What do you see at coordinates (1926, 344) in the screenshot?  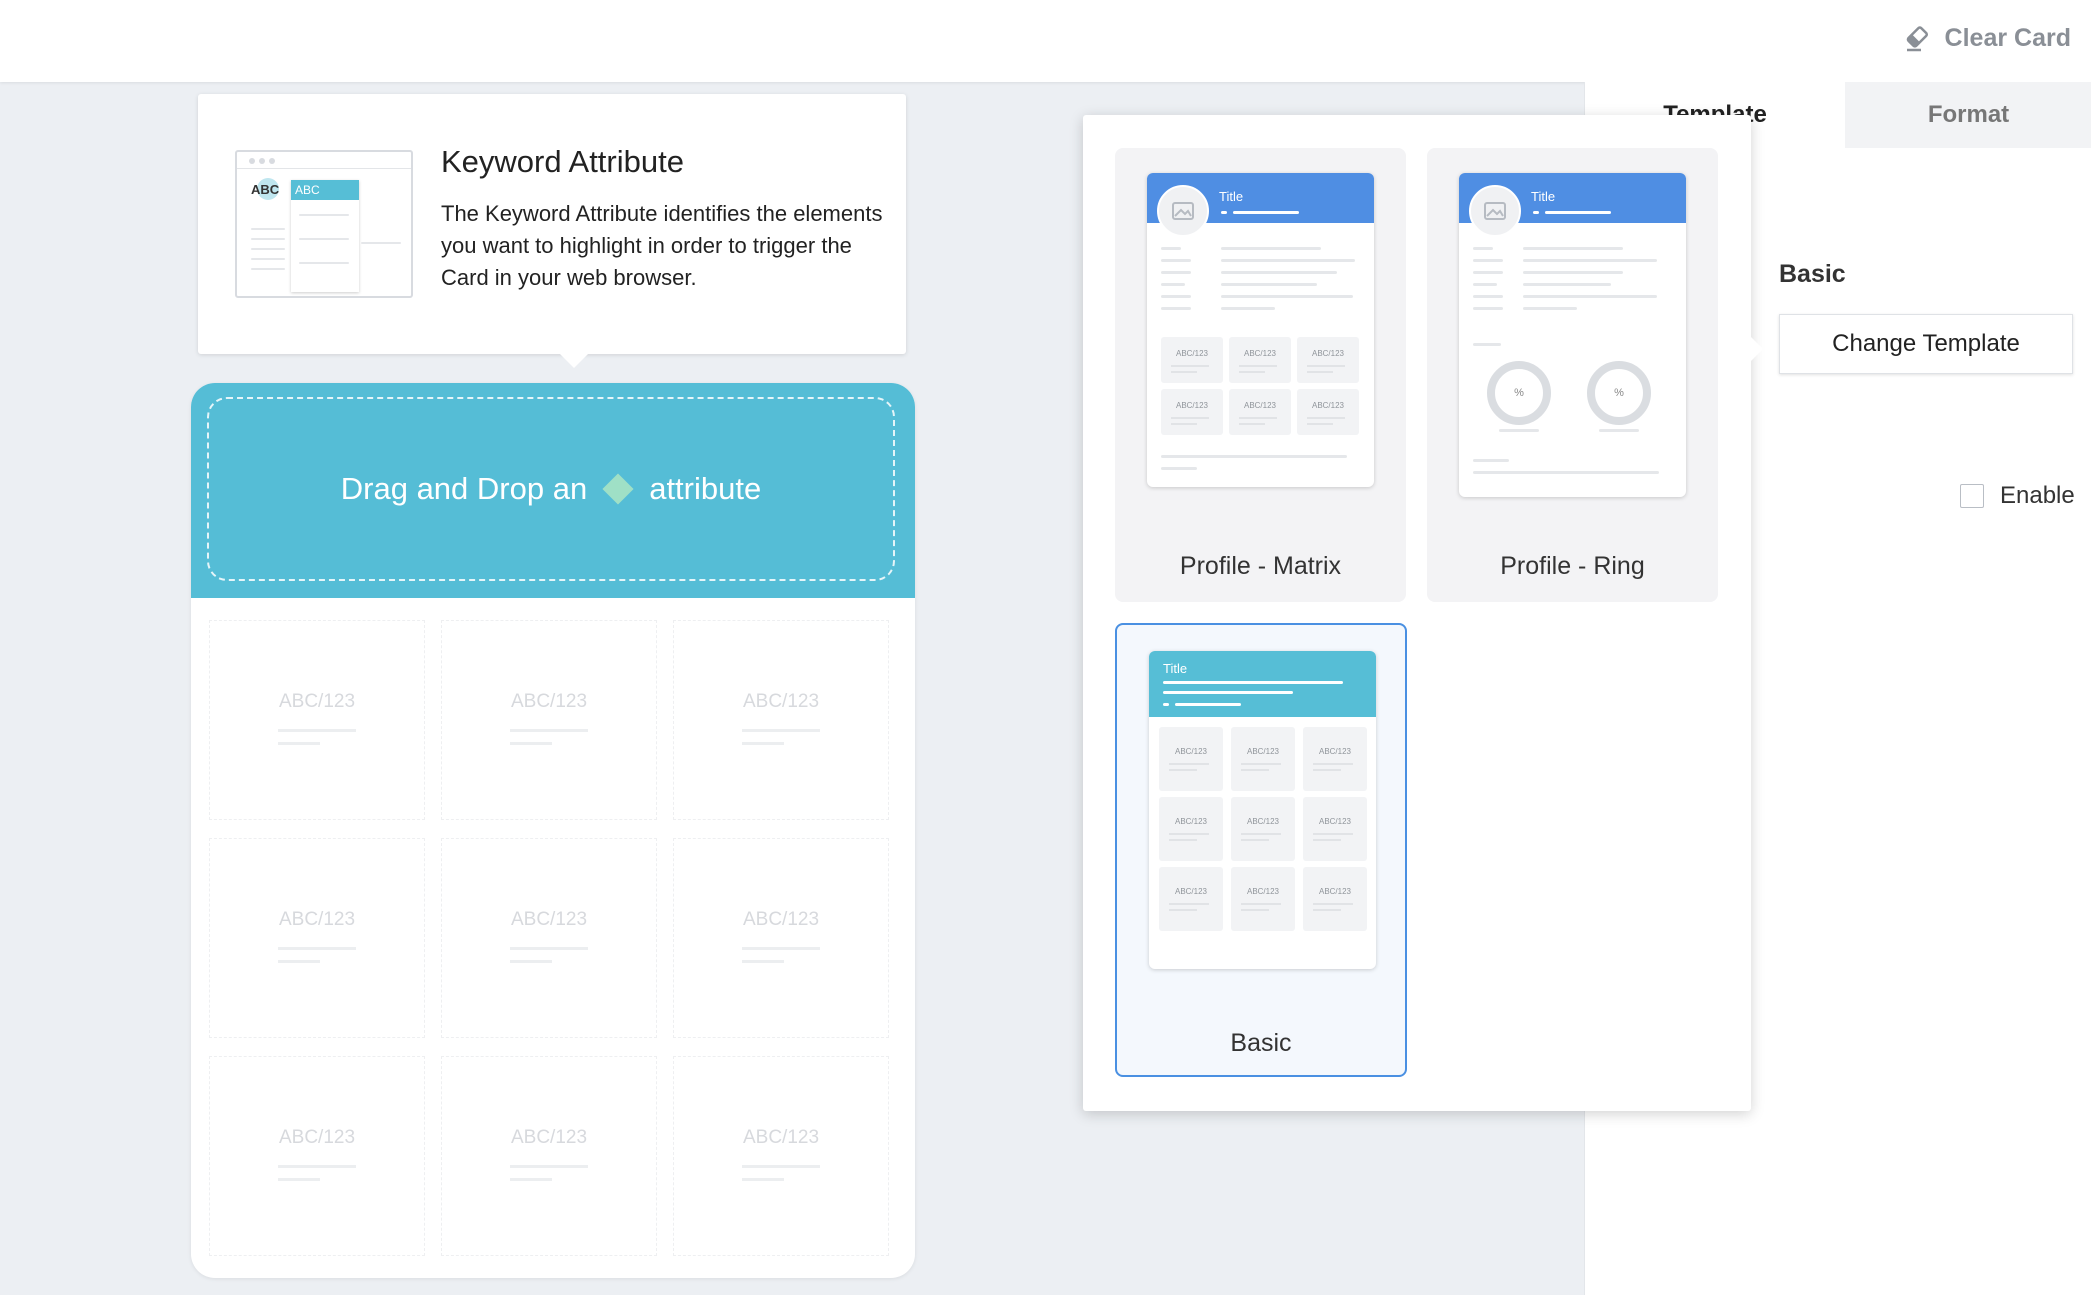 I see `change-template-button: Change Template` at bounding box center [1926, 344].